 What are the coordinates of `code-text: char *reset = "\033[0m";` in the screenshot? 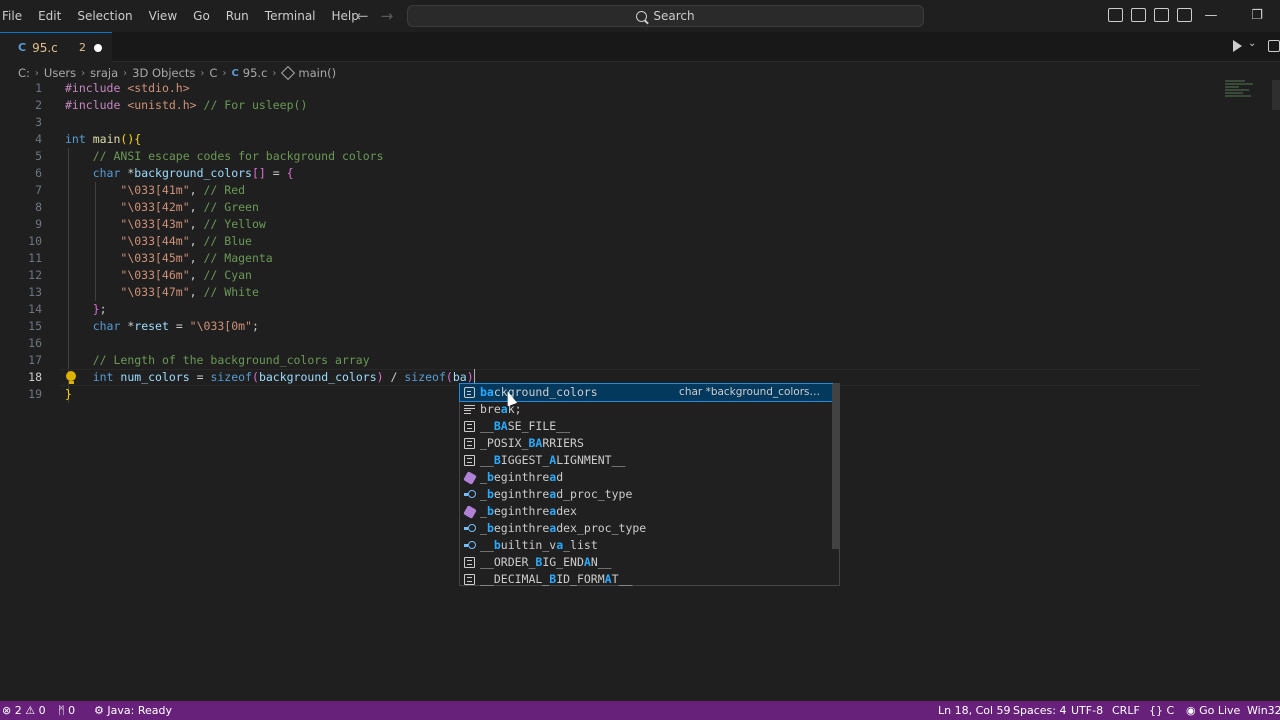 It's located at (175, 326).